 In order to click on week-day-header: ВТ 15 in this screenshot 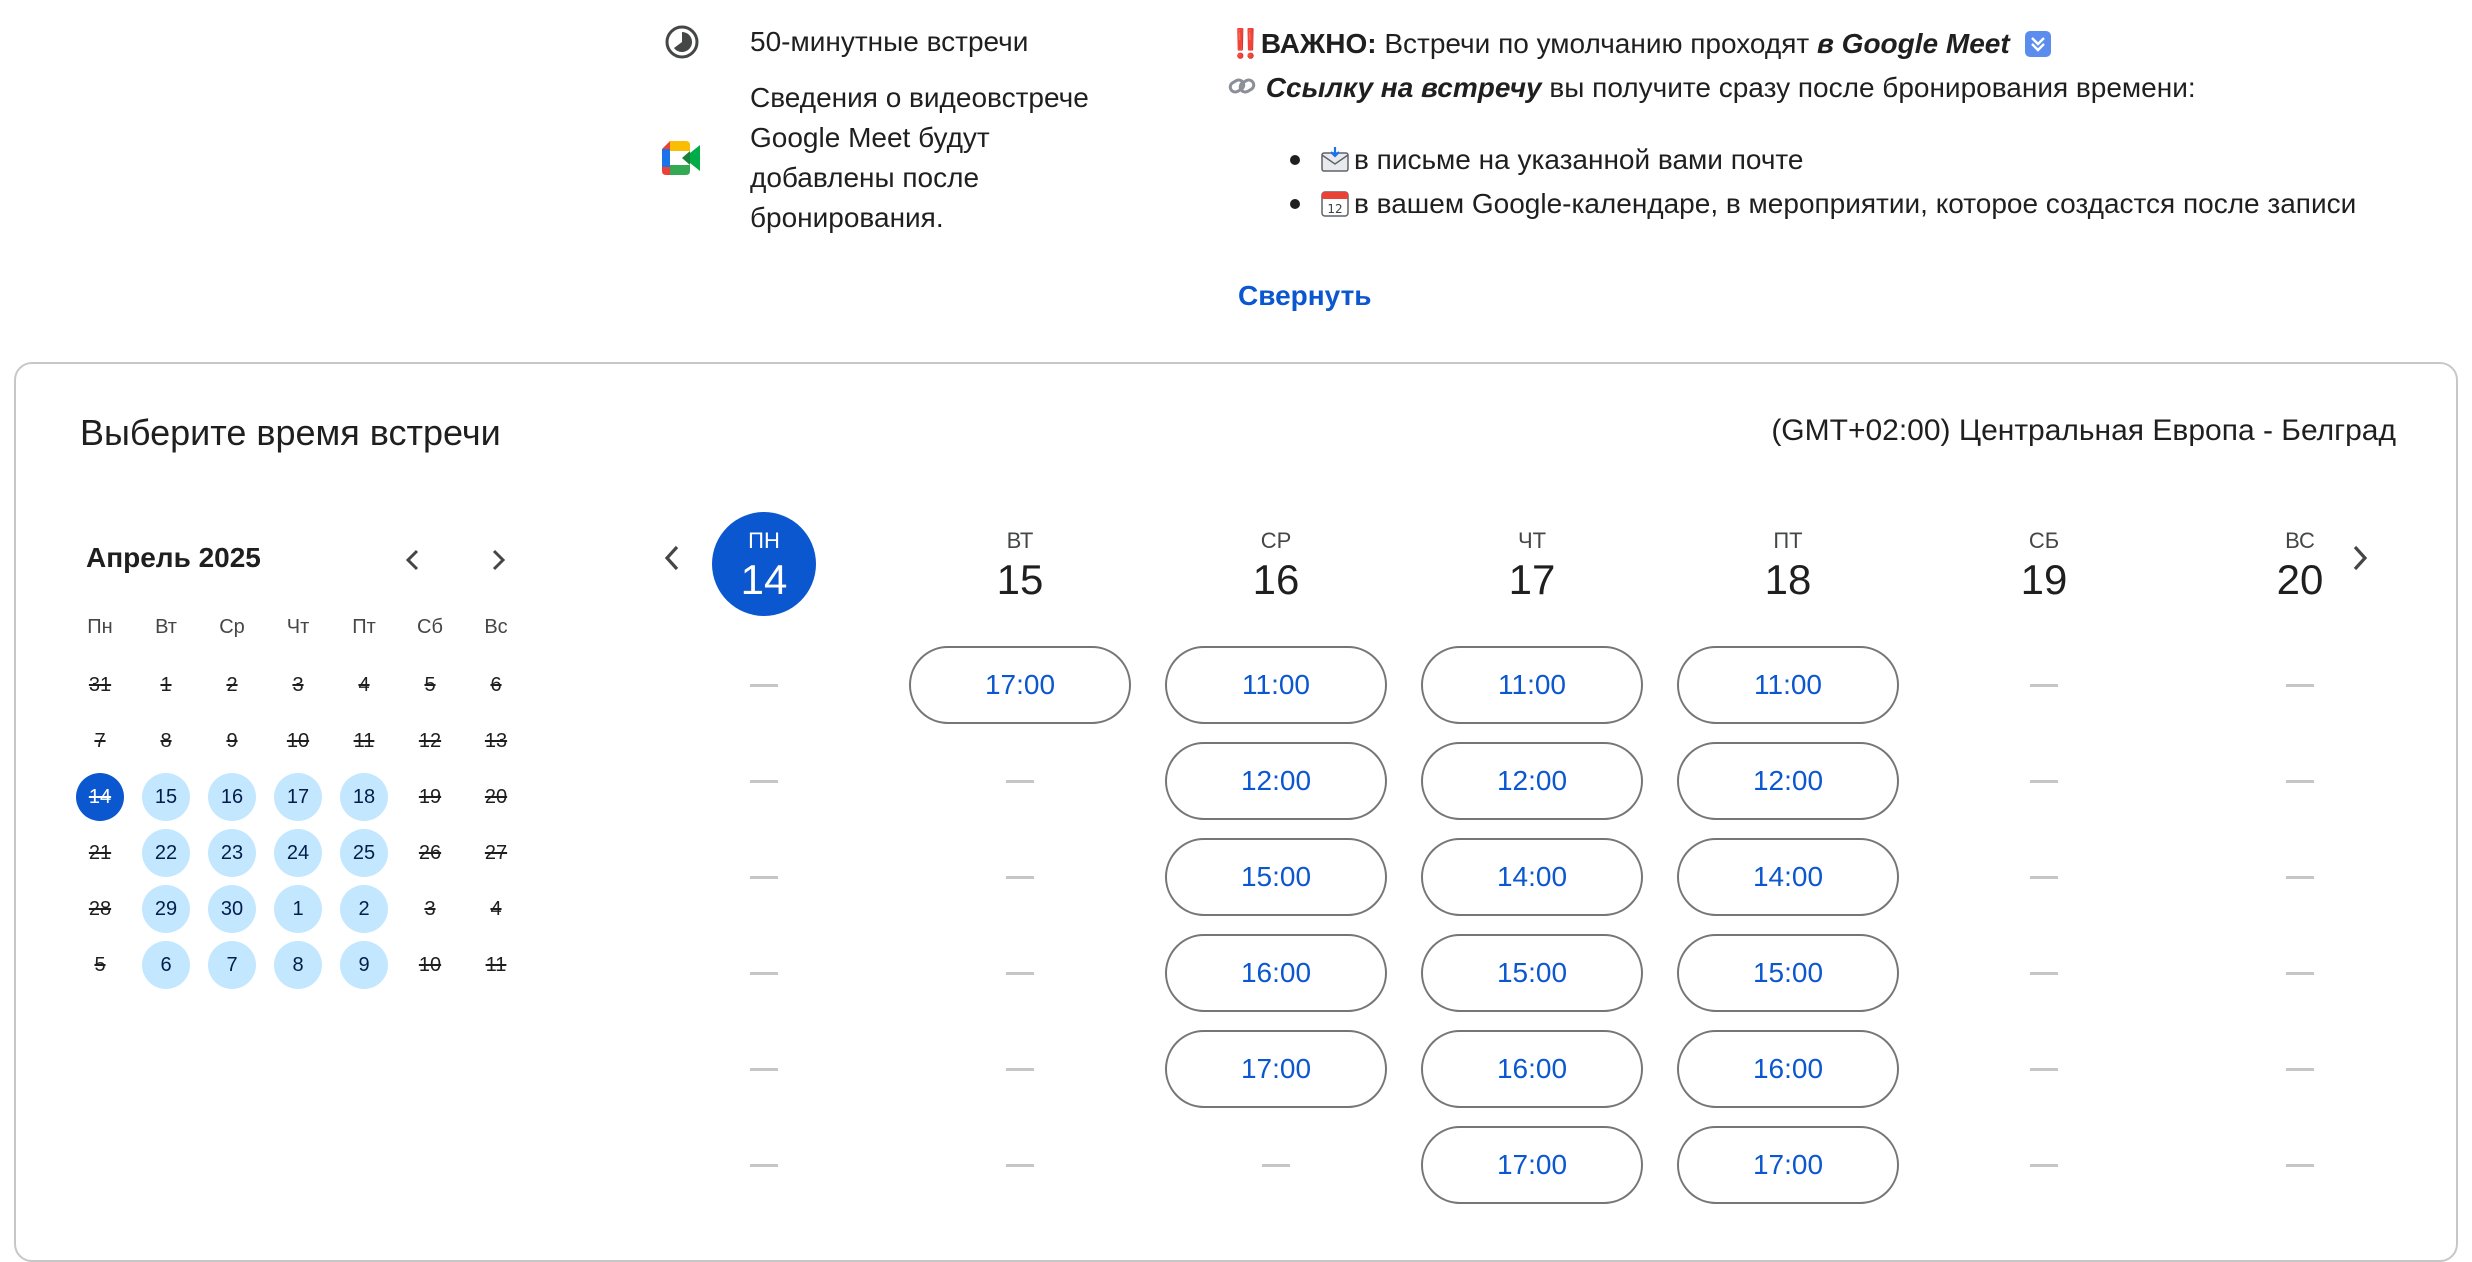, I will do `click(1020, 564)`.